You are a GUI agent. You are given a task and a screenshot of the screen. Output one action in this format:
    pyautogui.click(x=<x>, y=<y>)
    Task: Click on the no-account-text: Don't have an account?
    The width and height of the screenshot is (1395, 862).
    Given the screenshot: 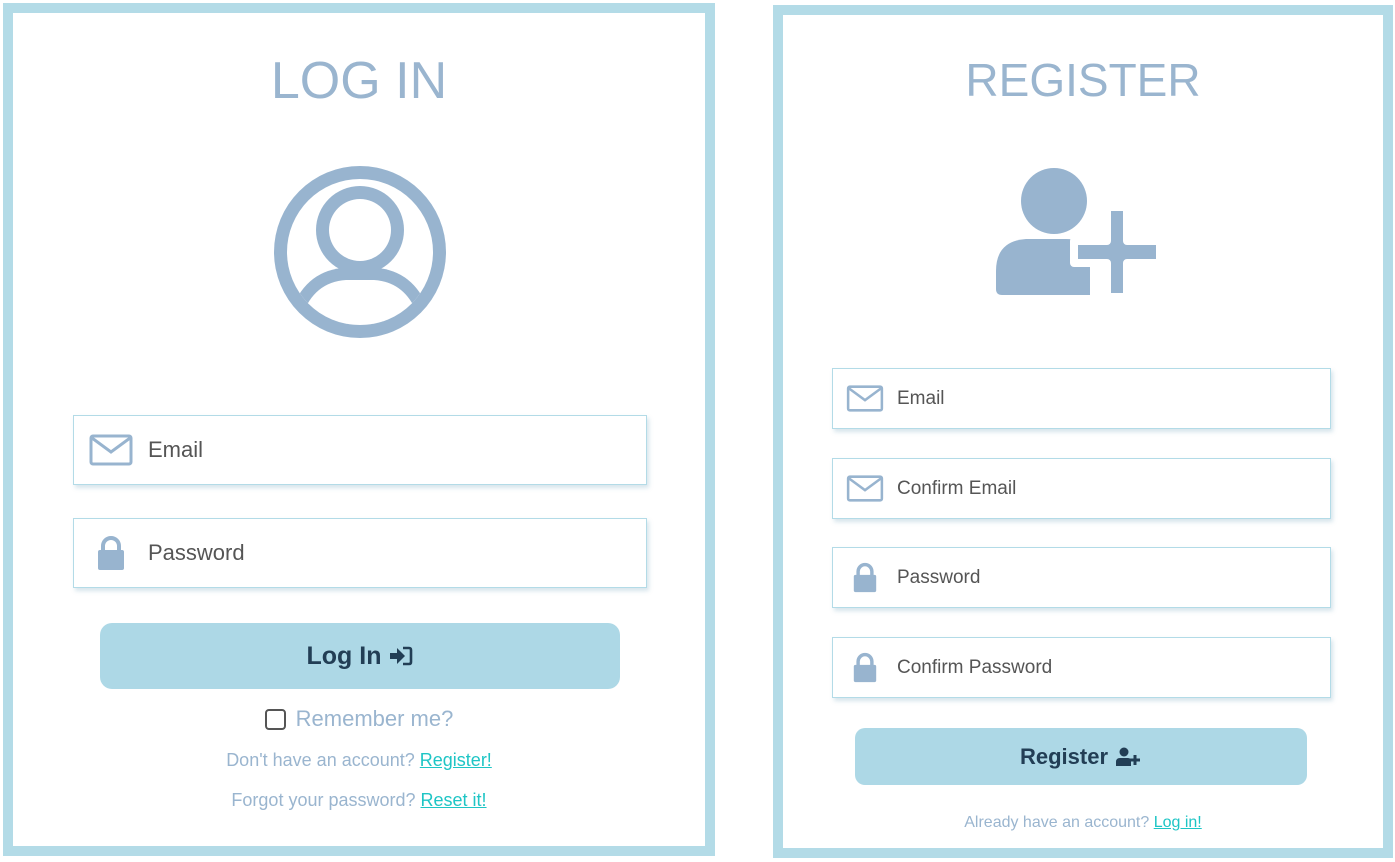 What is the action you would take?
    pyautogui.click(x=320, y=760)
    